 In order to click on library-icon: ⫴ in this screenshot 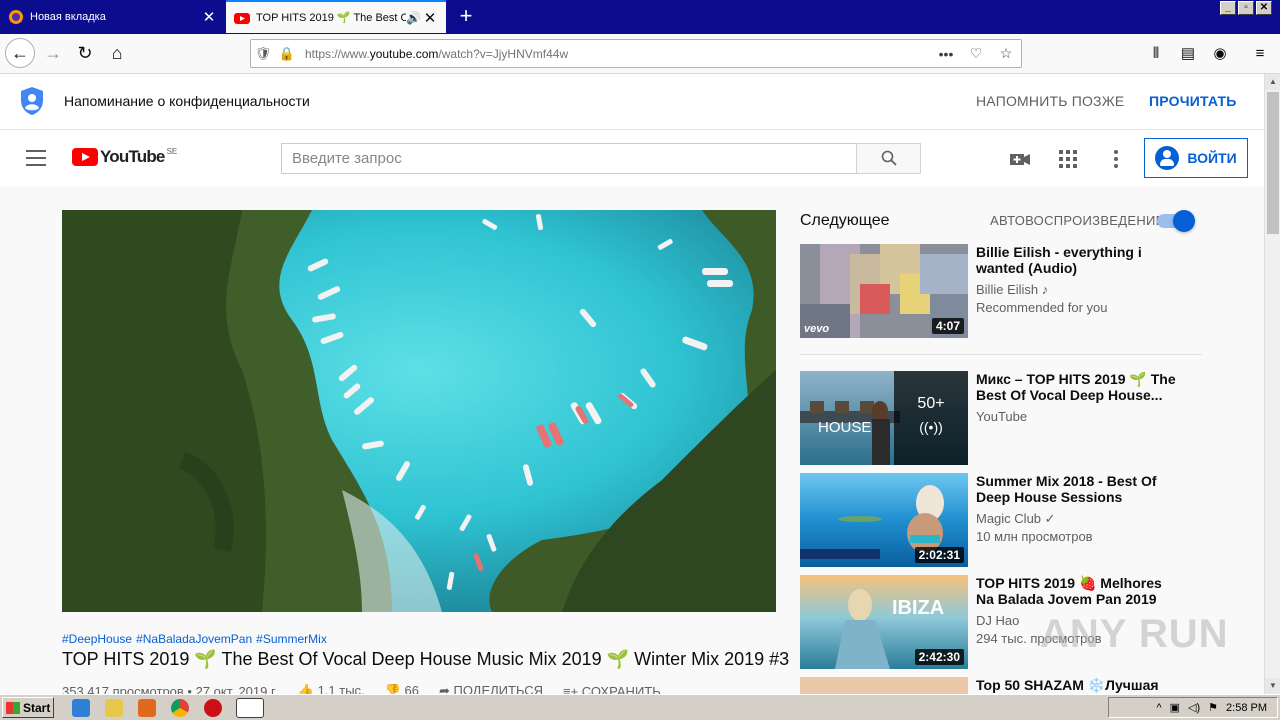, I will do `click(1156, 54)`.